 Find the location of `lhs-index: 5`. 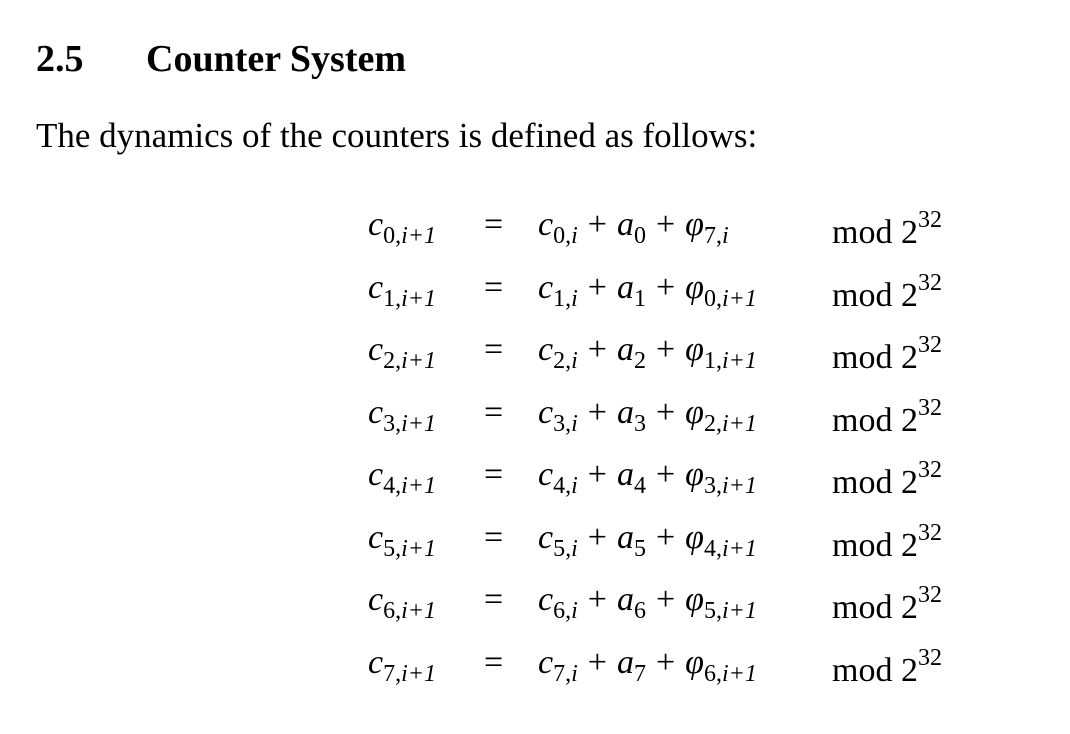

lhs-index: 5 is located at coordinates (389, 548).